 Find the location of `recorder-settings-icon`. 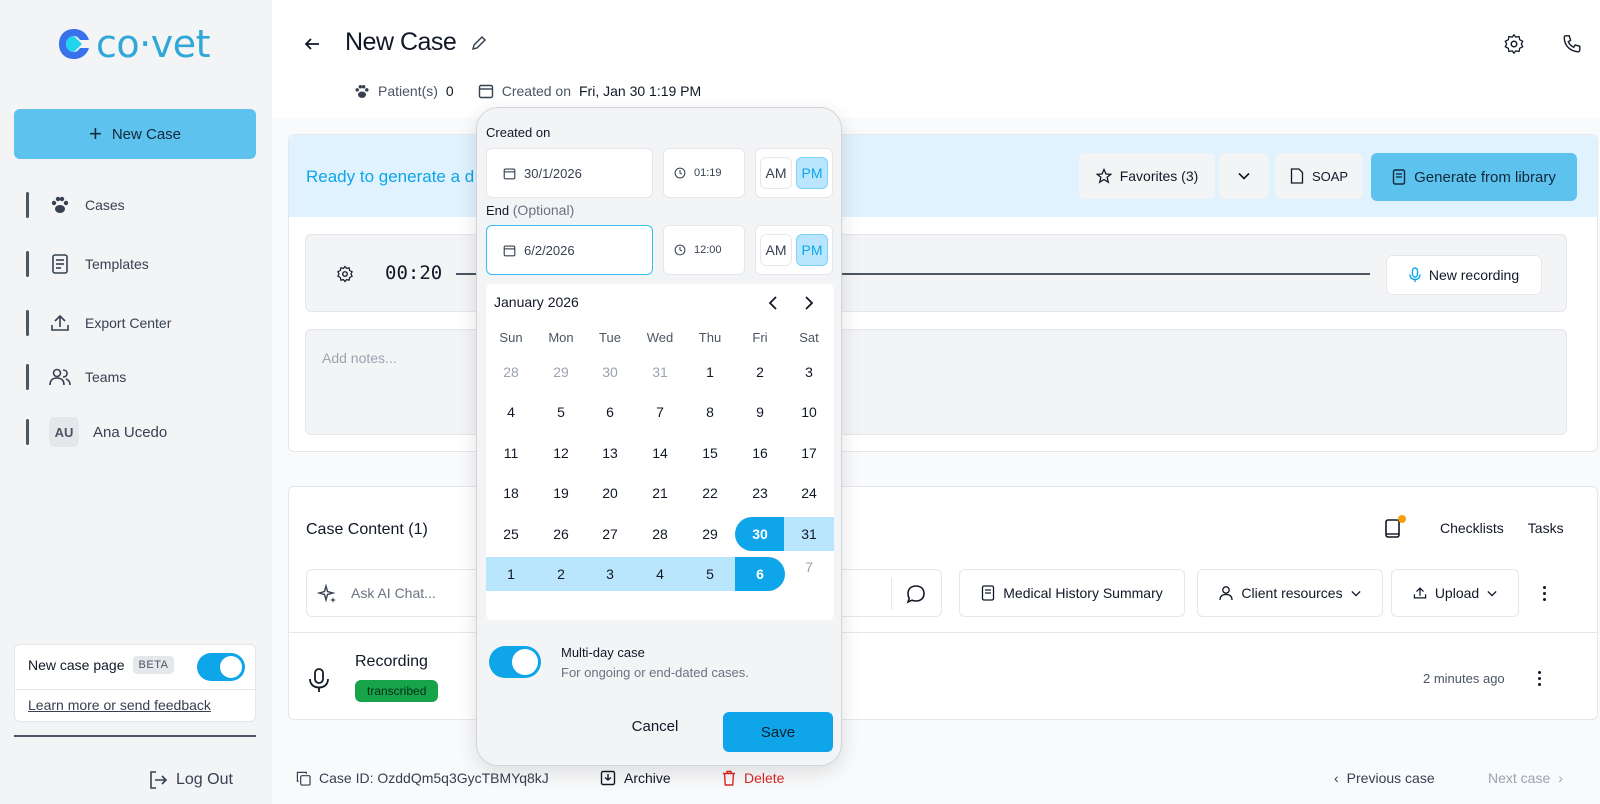

recorder-settings-icon is located at coordinates (345, 274).